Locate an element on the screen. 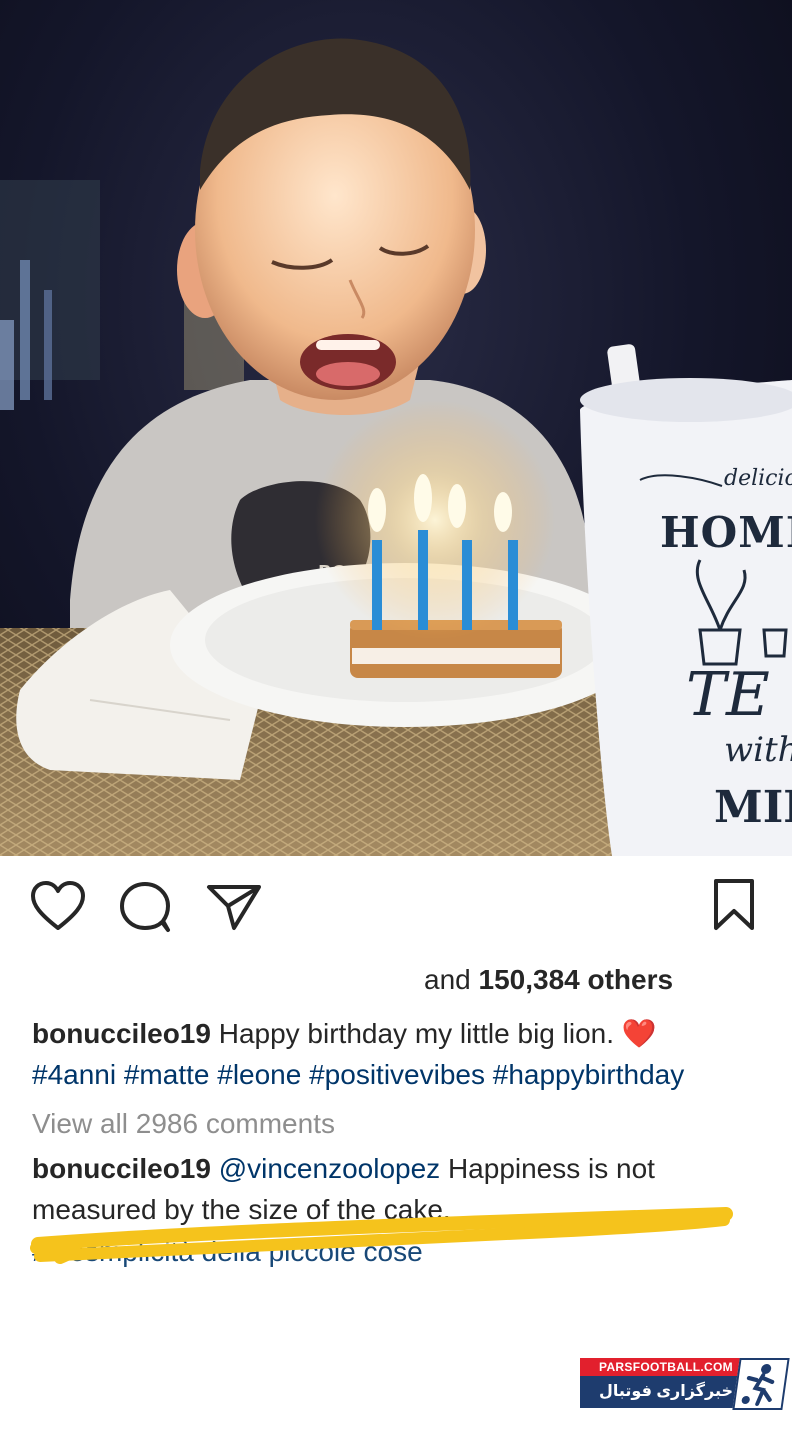  mug-text-te: TE is located at coordinates (728, 695).